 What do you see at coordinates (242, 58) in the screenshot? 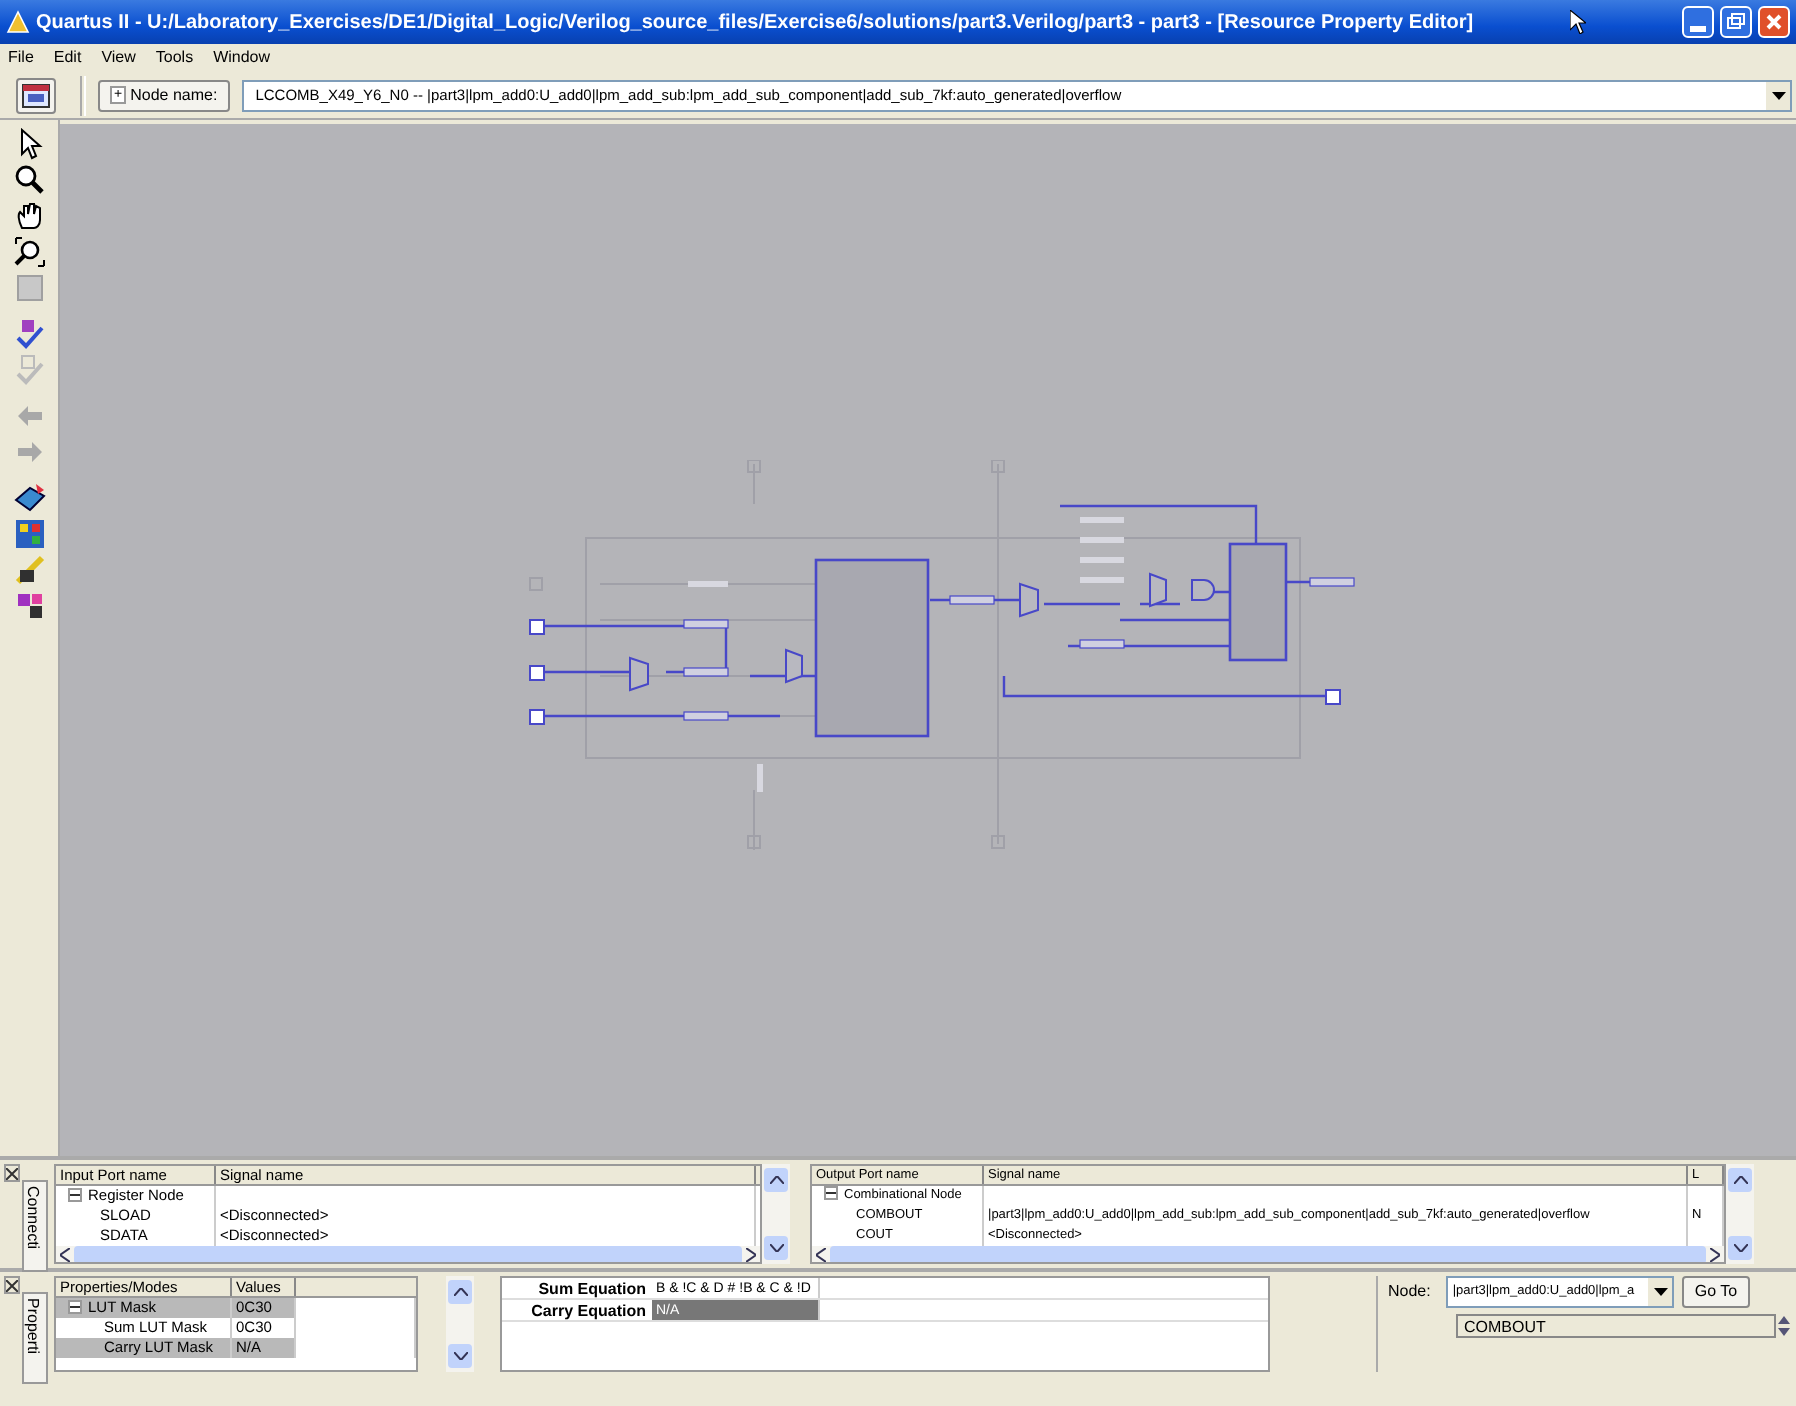
I see `menu-item: Window` at bounding box center [242, 58].